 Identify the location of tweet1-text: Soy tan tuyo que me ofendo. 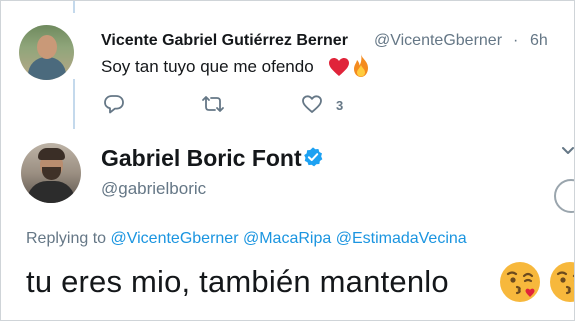
(207, 66).